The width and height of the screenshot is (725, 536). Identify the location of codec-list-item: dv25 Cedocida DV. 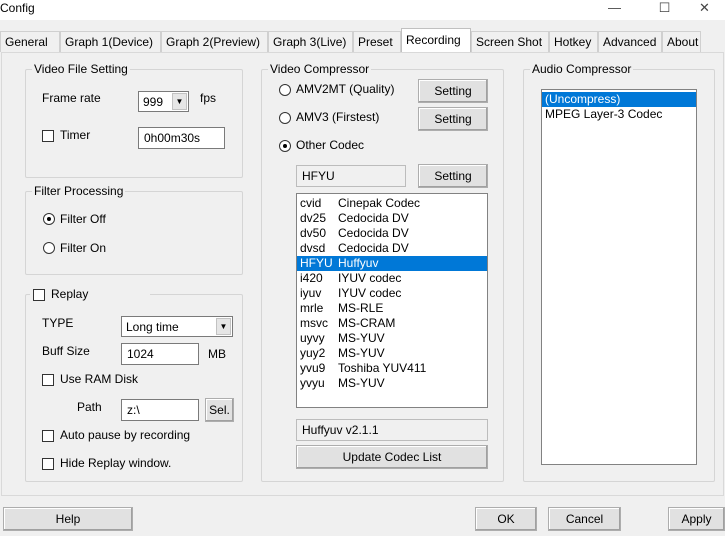
(392, 218).